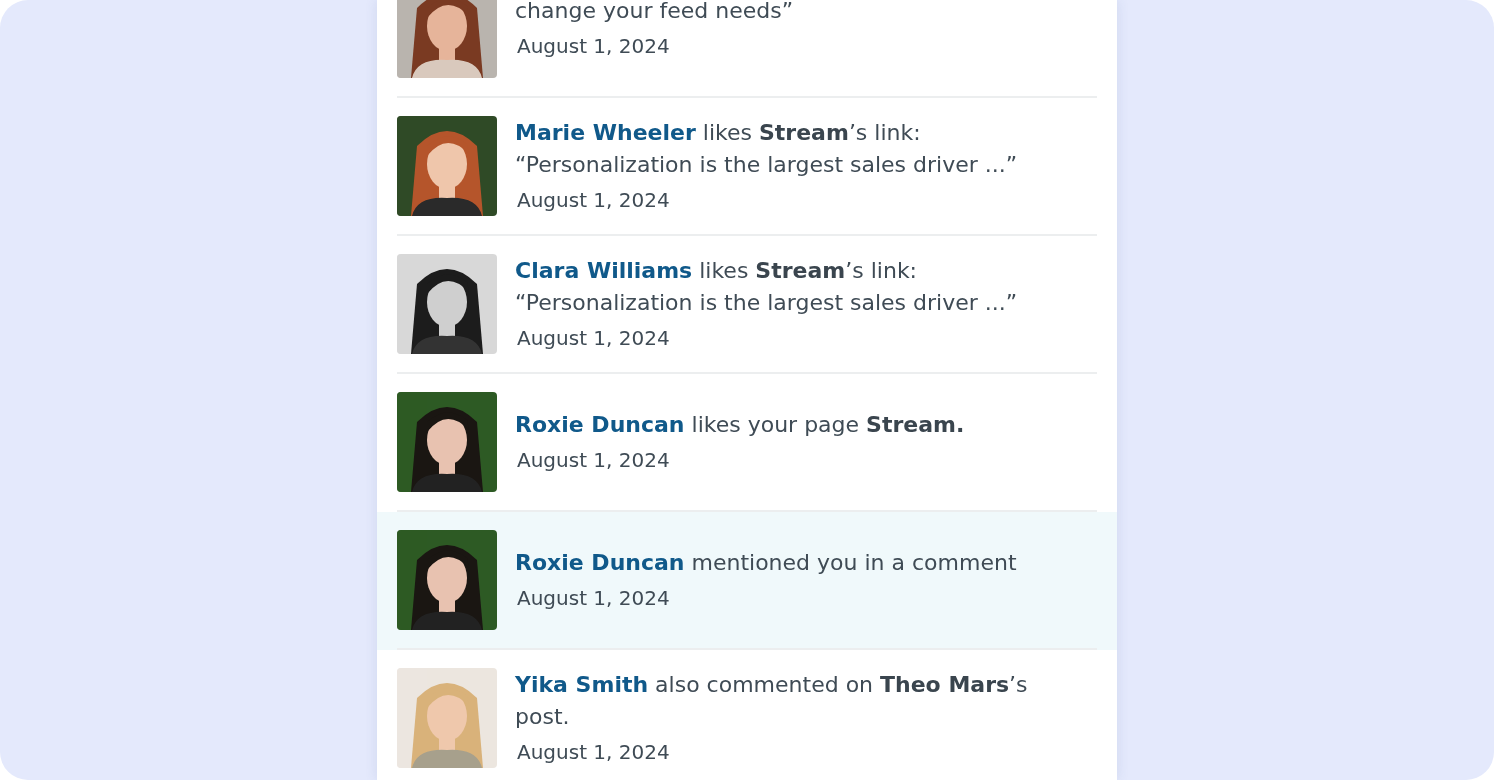 The width and height of the screenshot is (1494, 780). What do you see at coordinates (740, 425) in the screenshot?
I see `notification-text: Roxie Duncan likes your page Stream.` at bounding box center [740, 425].